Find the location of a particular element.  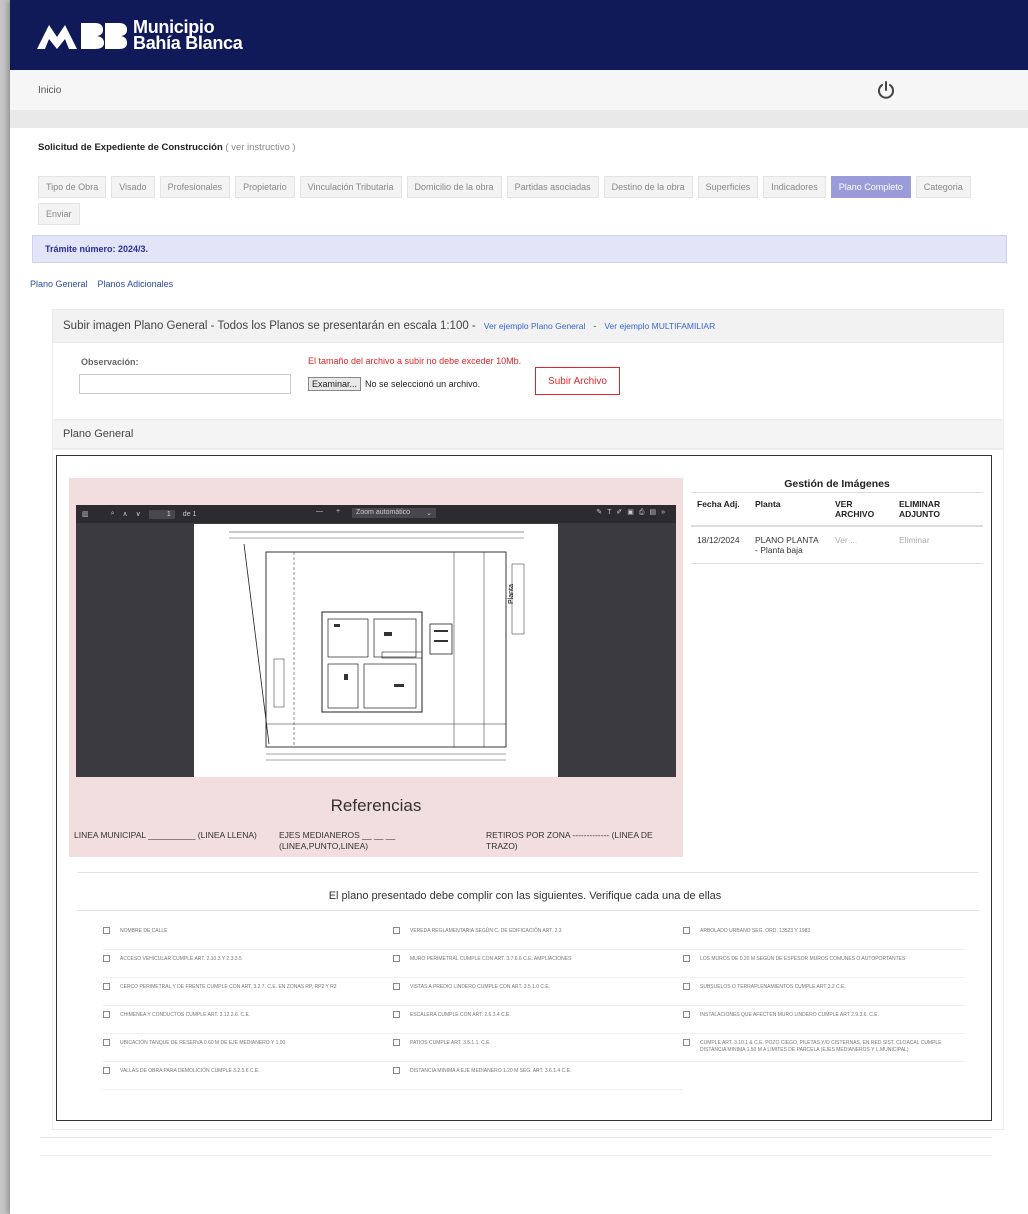

tab-profesionales: Profesionales is located at coordinates (195, 187).